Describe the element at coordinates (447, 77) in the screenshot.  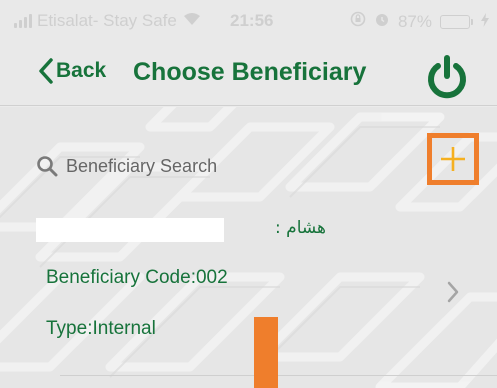
I see `power-icon` at that location.